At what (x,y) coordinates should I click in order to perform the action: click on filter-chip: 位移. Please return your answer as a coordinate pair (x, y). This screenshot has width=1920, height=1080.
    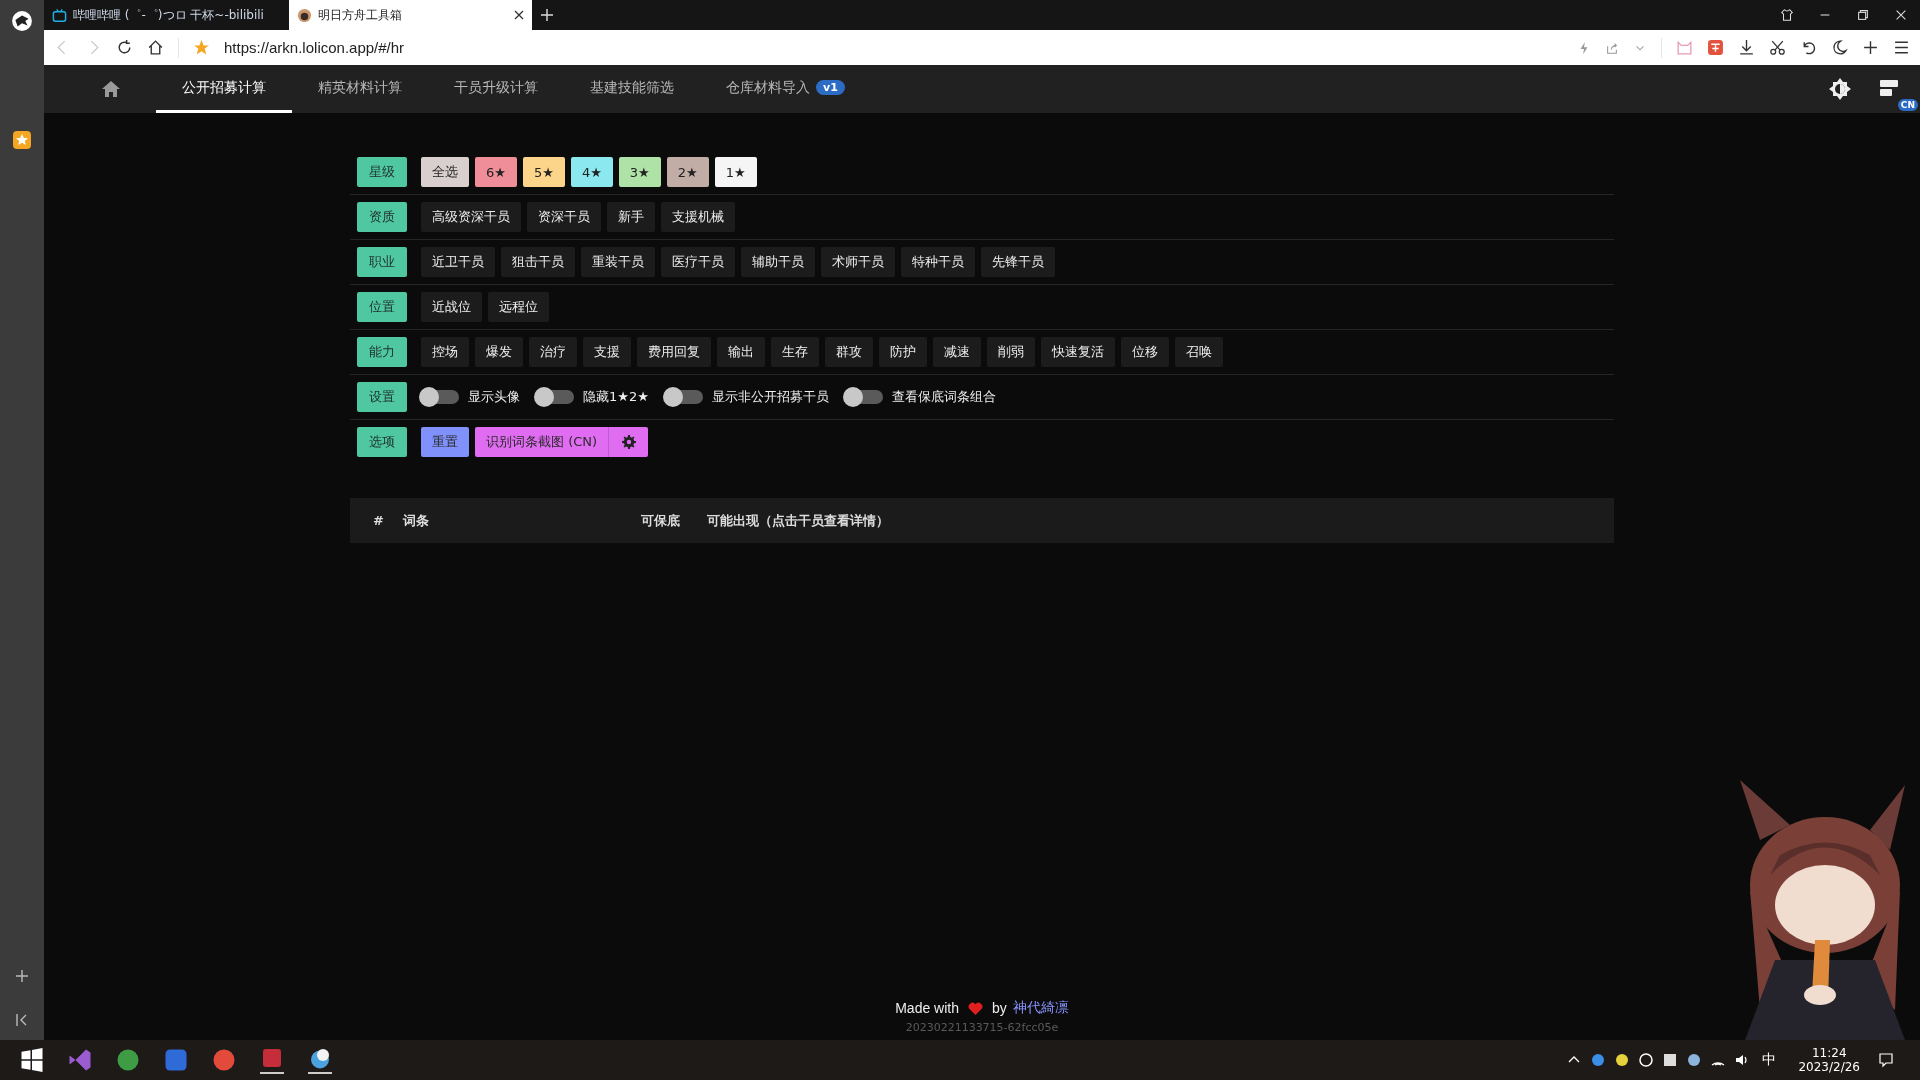
    Looking at the image, I should click on (1145, 352).